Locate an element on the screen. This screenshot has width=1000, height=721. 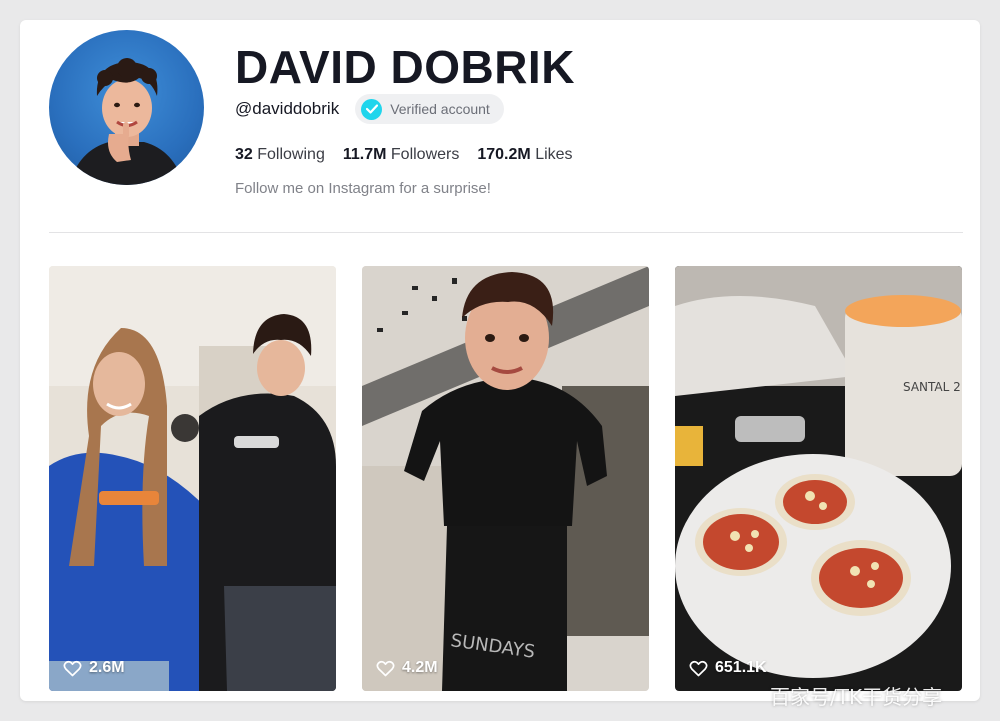
stat-likes-label: Likes is located at coordinates (554, 154).